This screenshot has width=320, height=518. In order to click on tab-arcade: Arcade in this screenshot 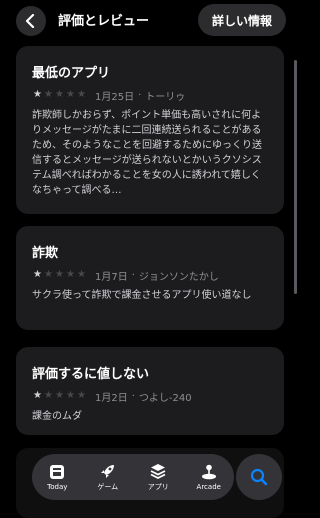, I will do `click(209, 477)`.